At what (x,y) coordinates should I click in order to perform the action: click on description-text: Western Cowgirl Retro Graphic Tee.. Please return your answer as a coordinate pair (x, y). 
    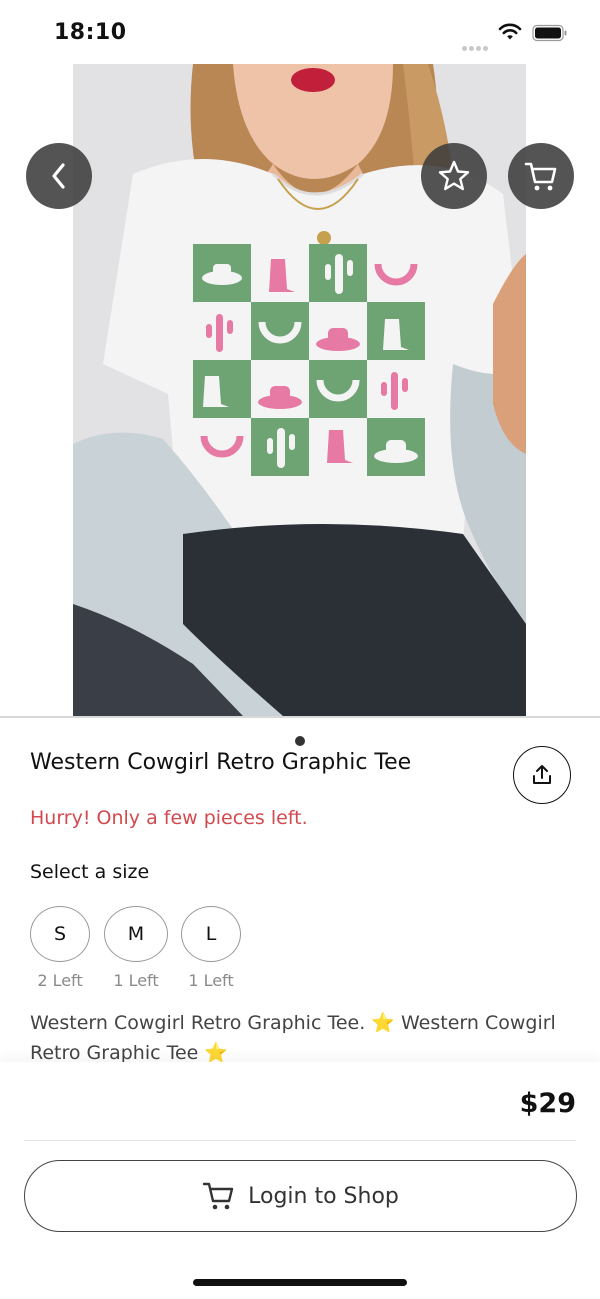
    Looking at the image, I should click on (201, 1023).